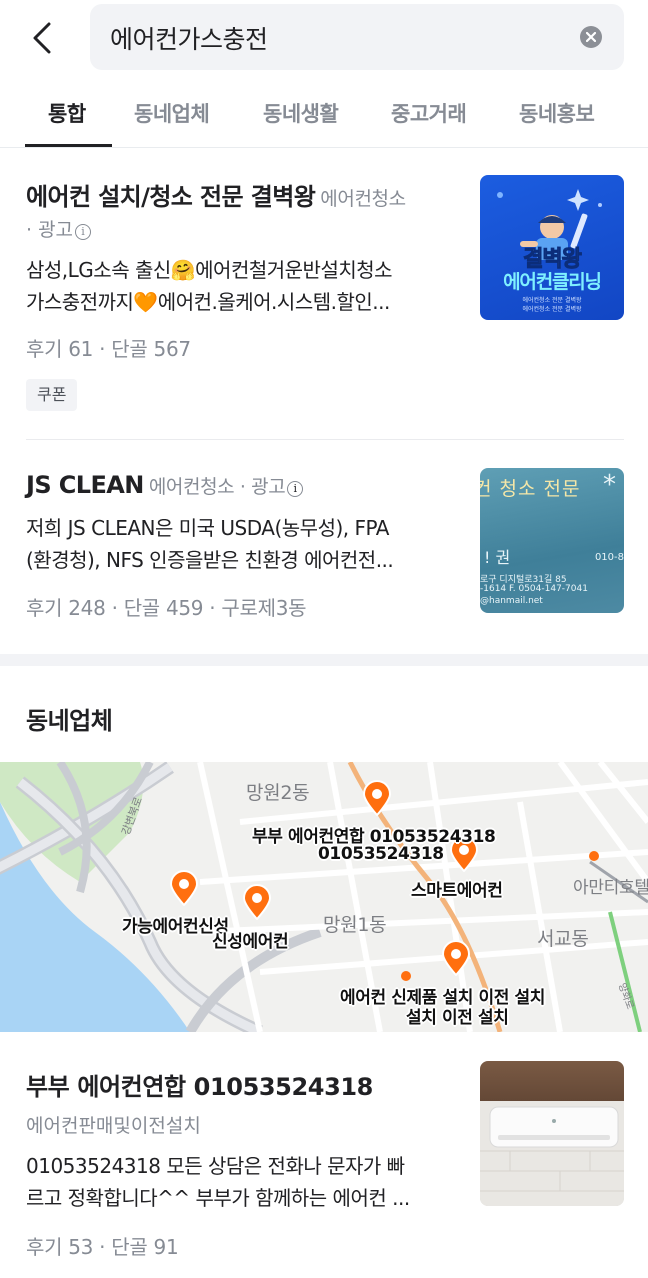 The image size is (648, 1278). I want to click on listing-title: 부부 에어컨연합 01053524318, so click(199, 1087).